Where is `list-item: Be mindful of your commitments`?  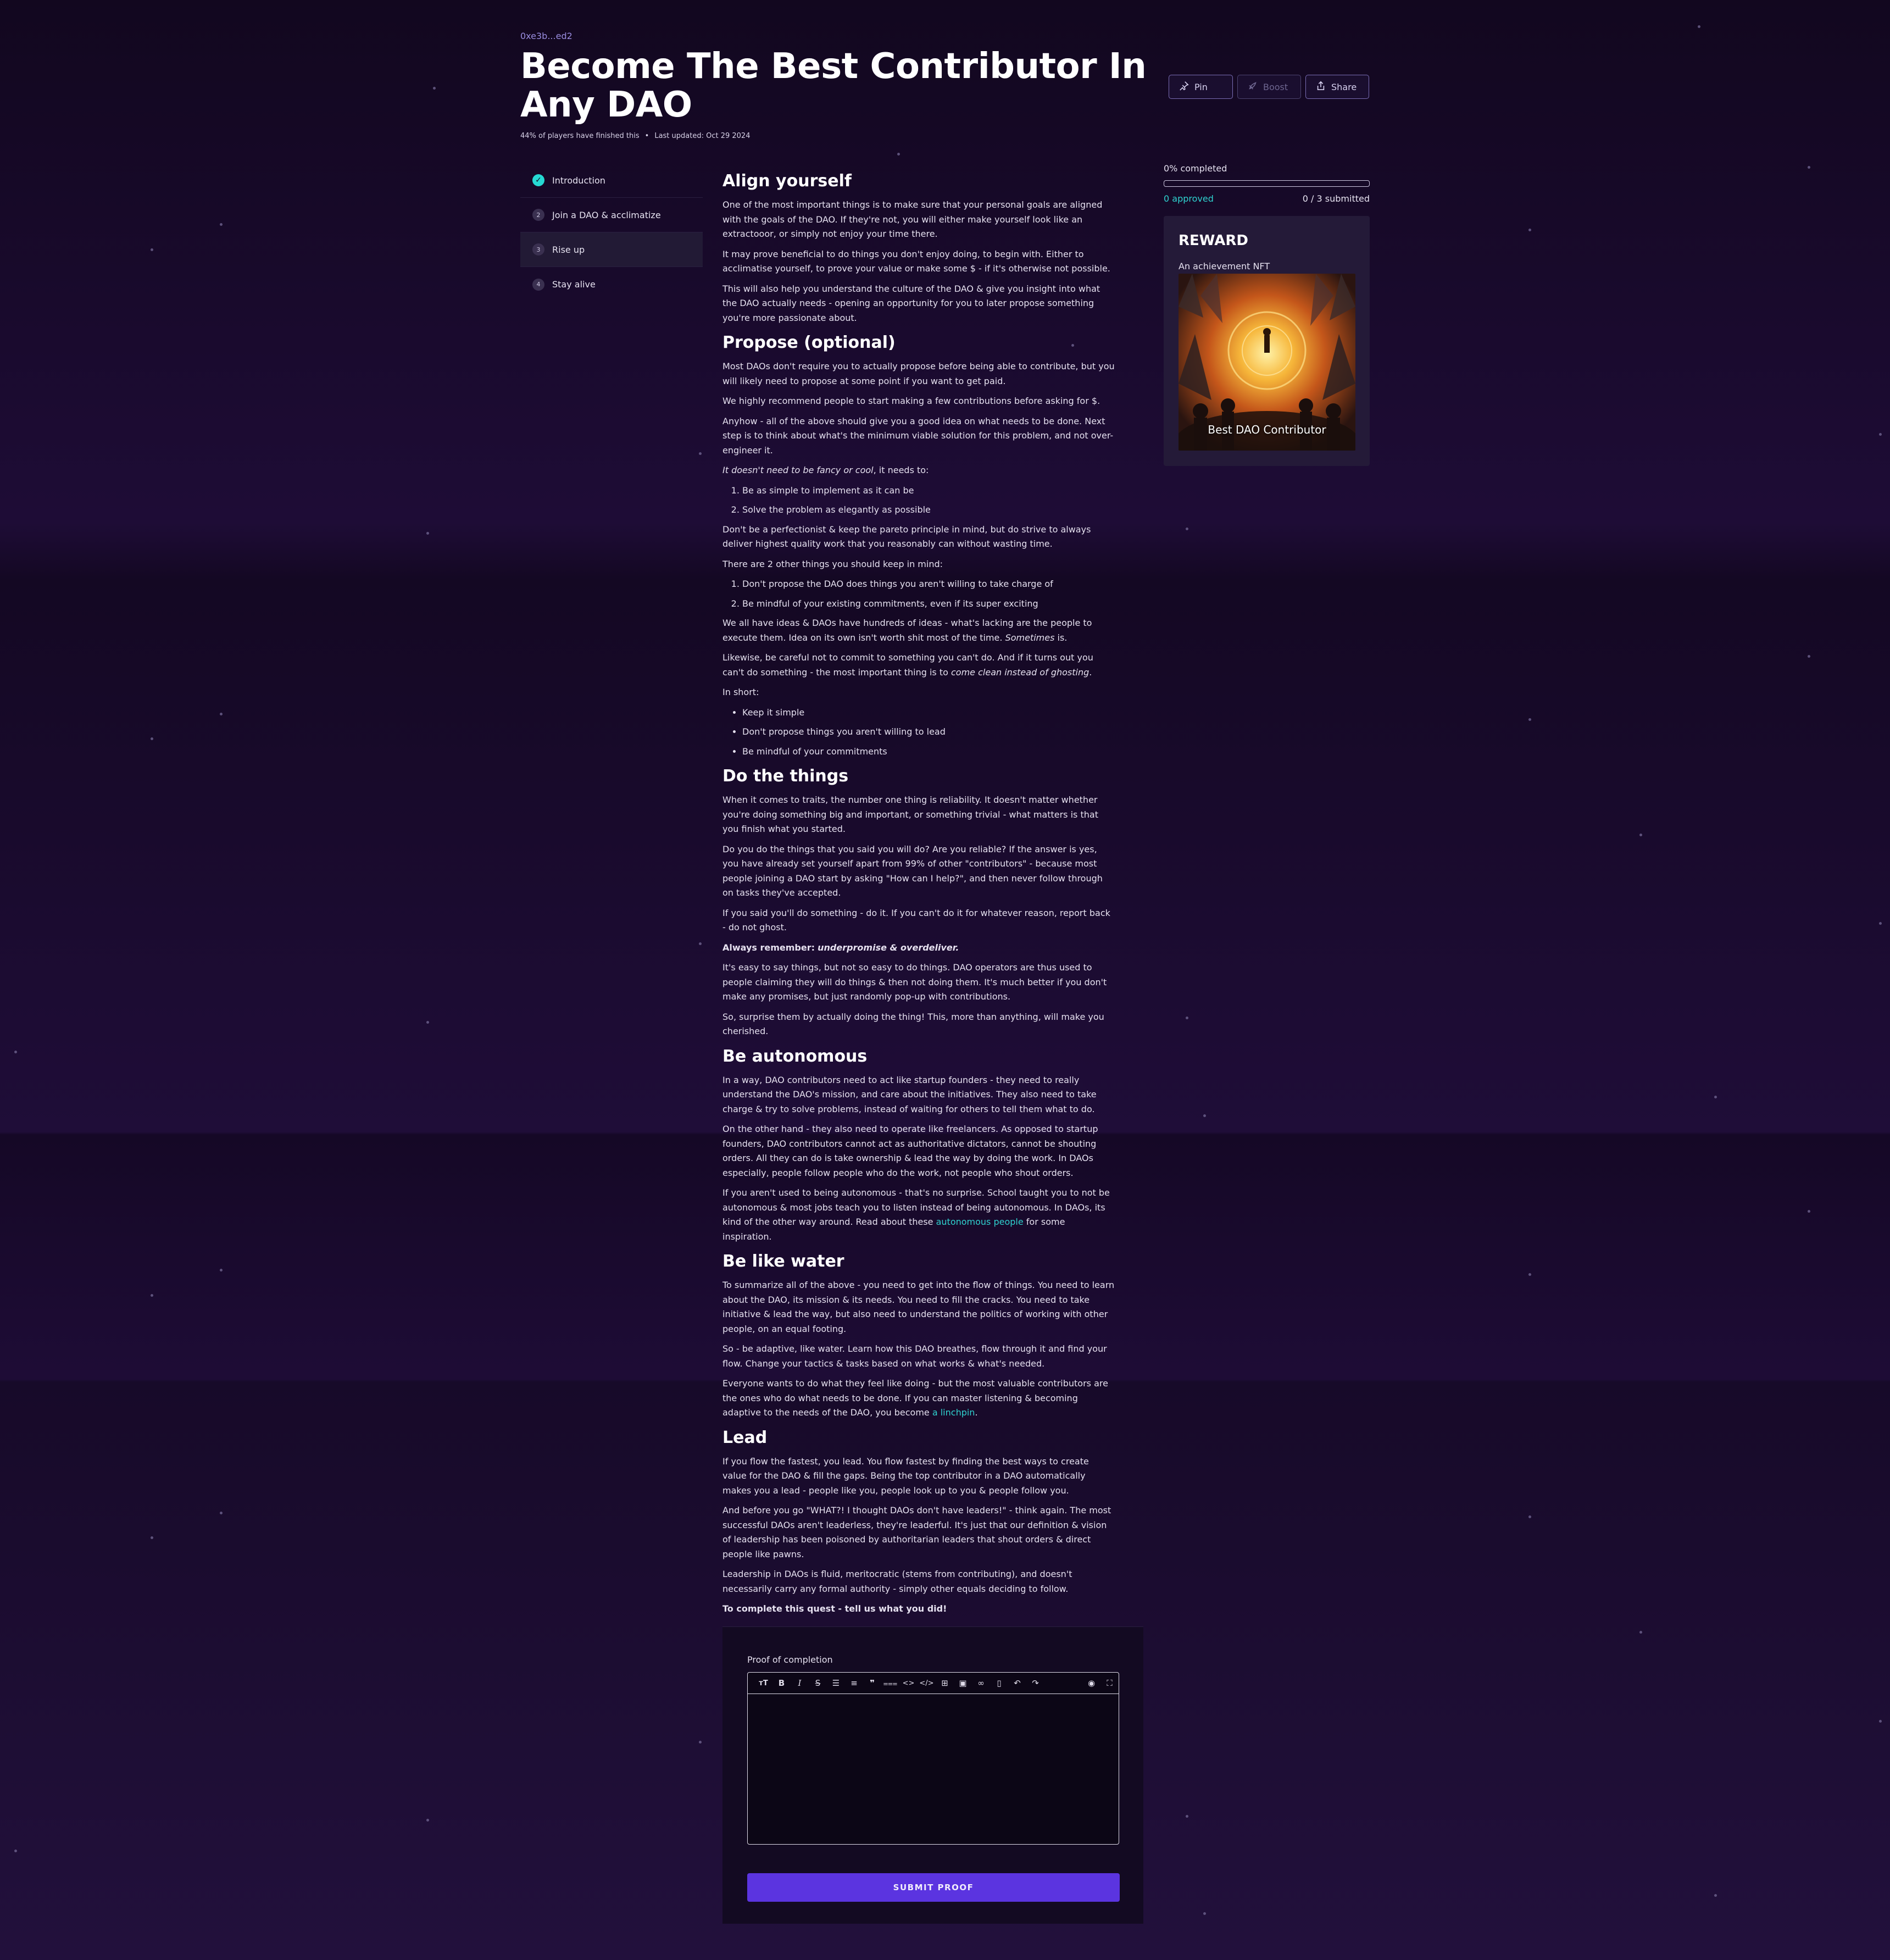
list-item: Be mindful of your commitments is located at coordinates (928, 752).